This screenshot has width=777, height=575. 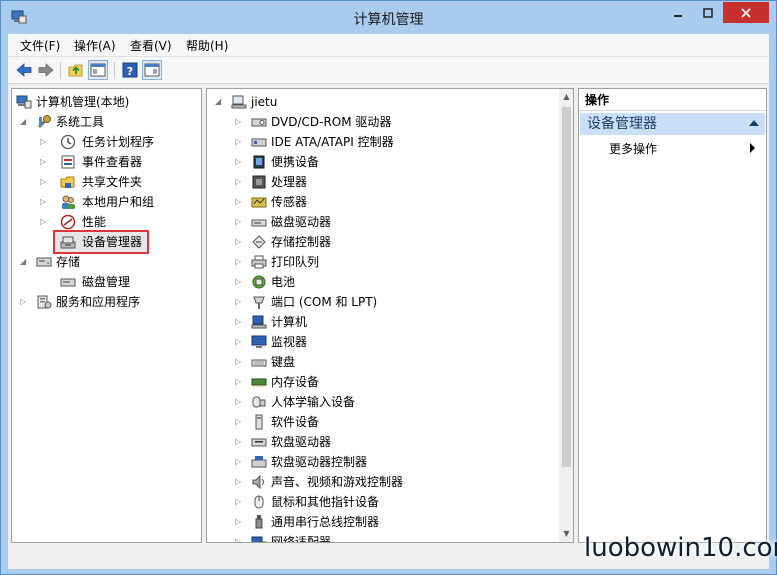 What do you see at coordinates (98, 70) in the screenshot?
I see `show-hide-tree-icon` at bounding box center [98, 70].